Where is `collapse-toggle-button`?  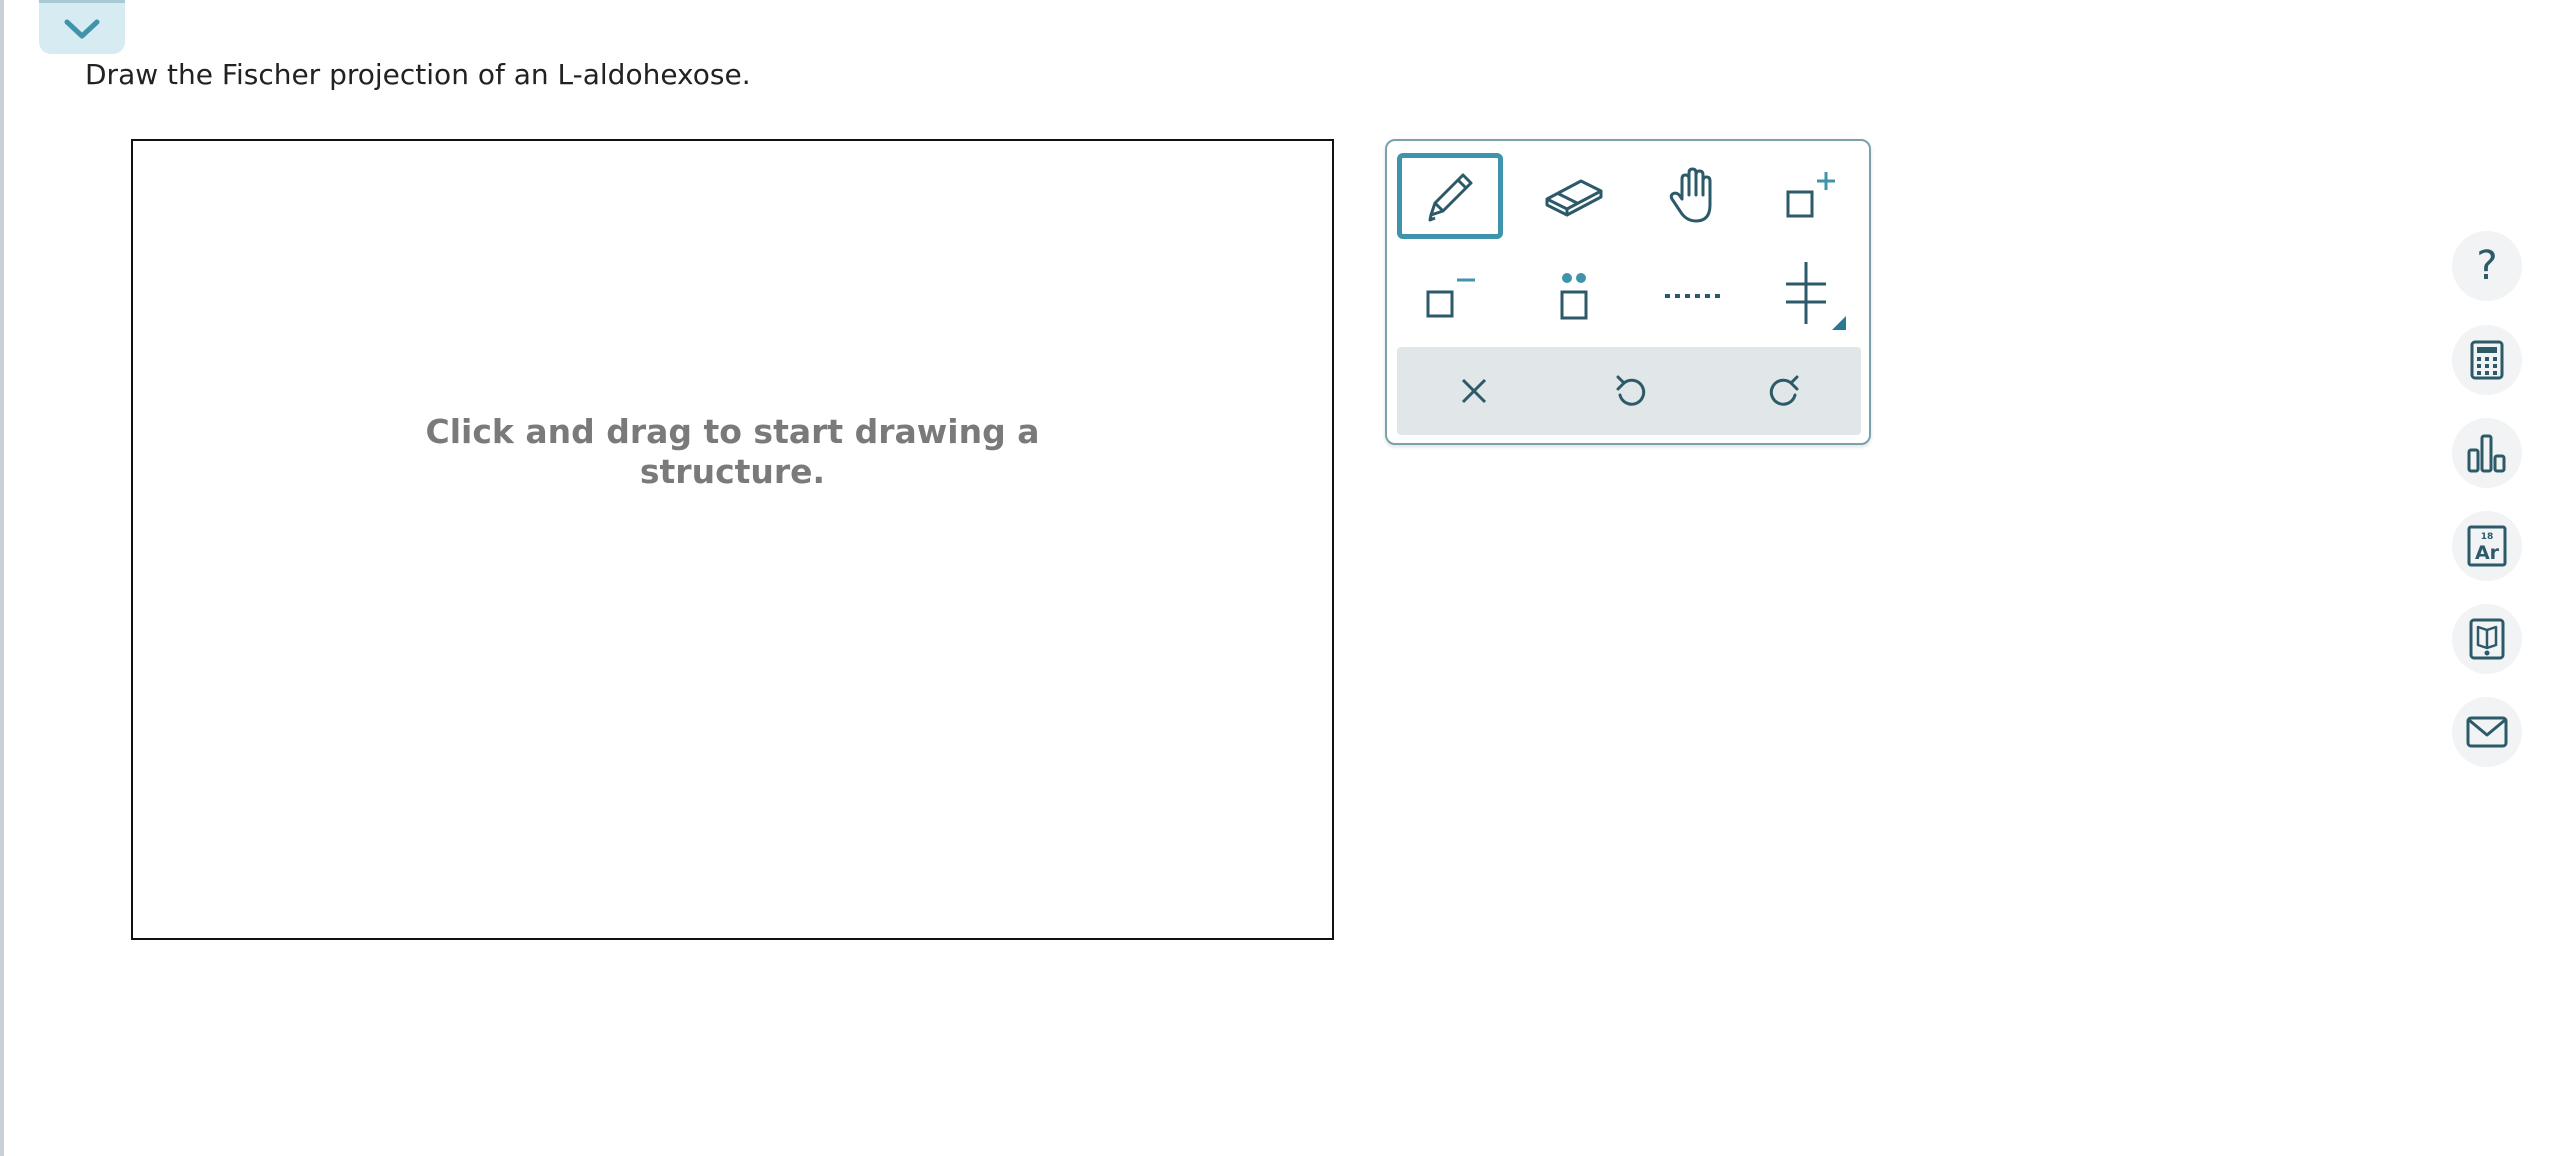
collapse-toggle-button is located at coordinates (82, 27).